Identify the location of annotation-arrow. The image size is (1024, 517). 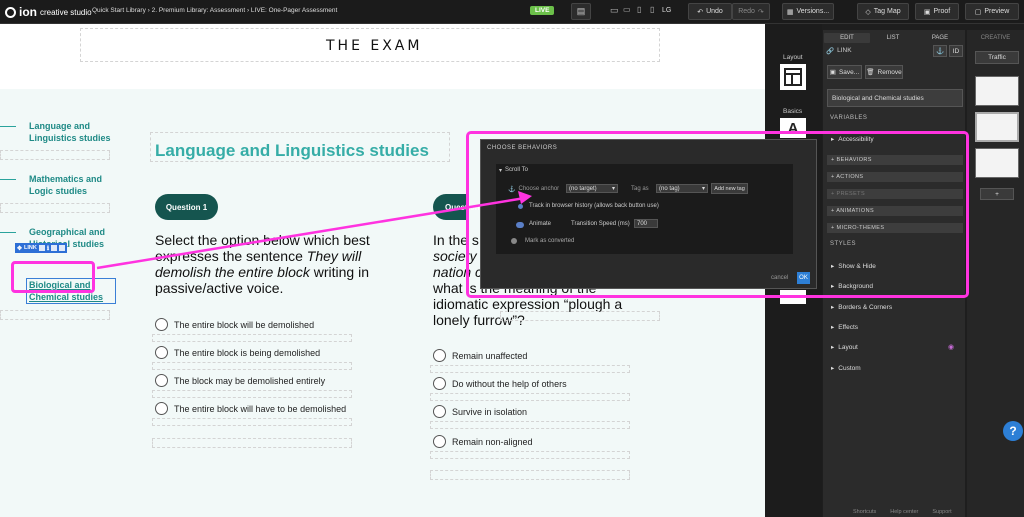
(314, 230).